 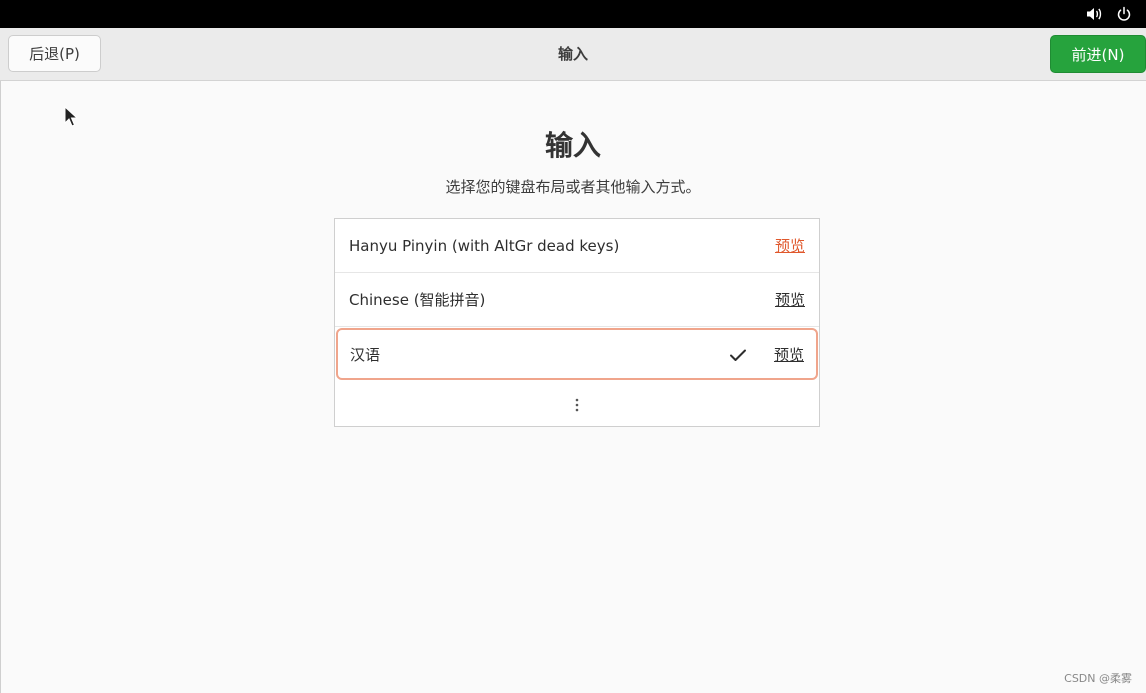 What do you see at coordinates (54, 53) in the screenshot?
I see `back-button: 后退(P)` at bounding box center [54, 53].